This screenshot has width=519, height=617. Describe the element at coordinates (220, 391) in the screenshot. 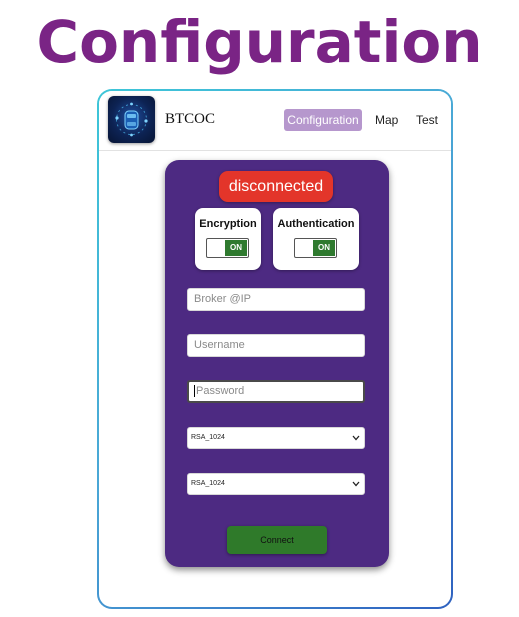

I see `password-placeholder: Password` at that location.